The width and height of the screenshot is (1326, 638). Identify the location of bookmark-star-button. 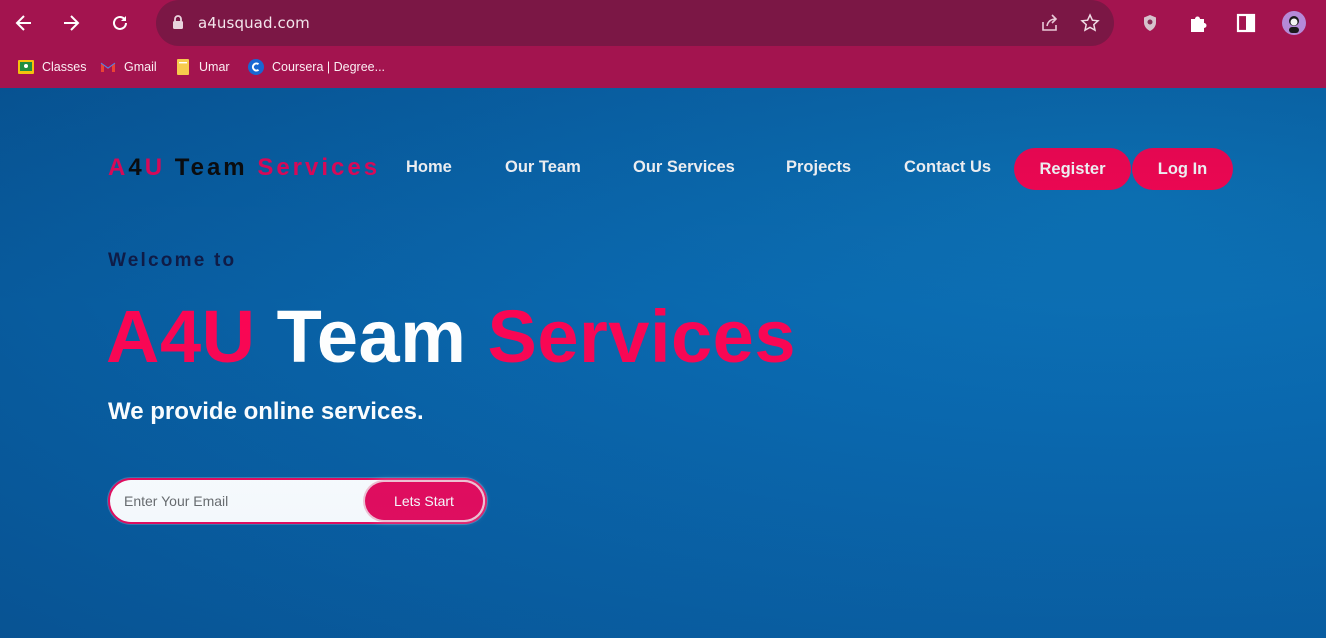
(1090, 23).